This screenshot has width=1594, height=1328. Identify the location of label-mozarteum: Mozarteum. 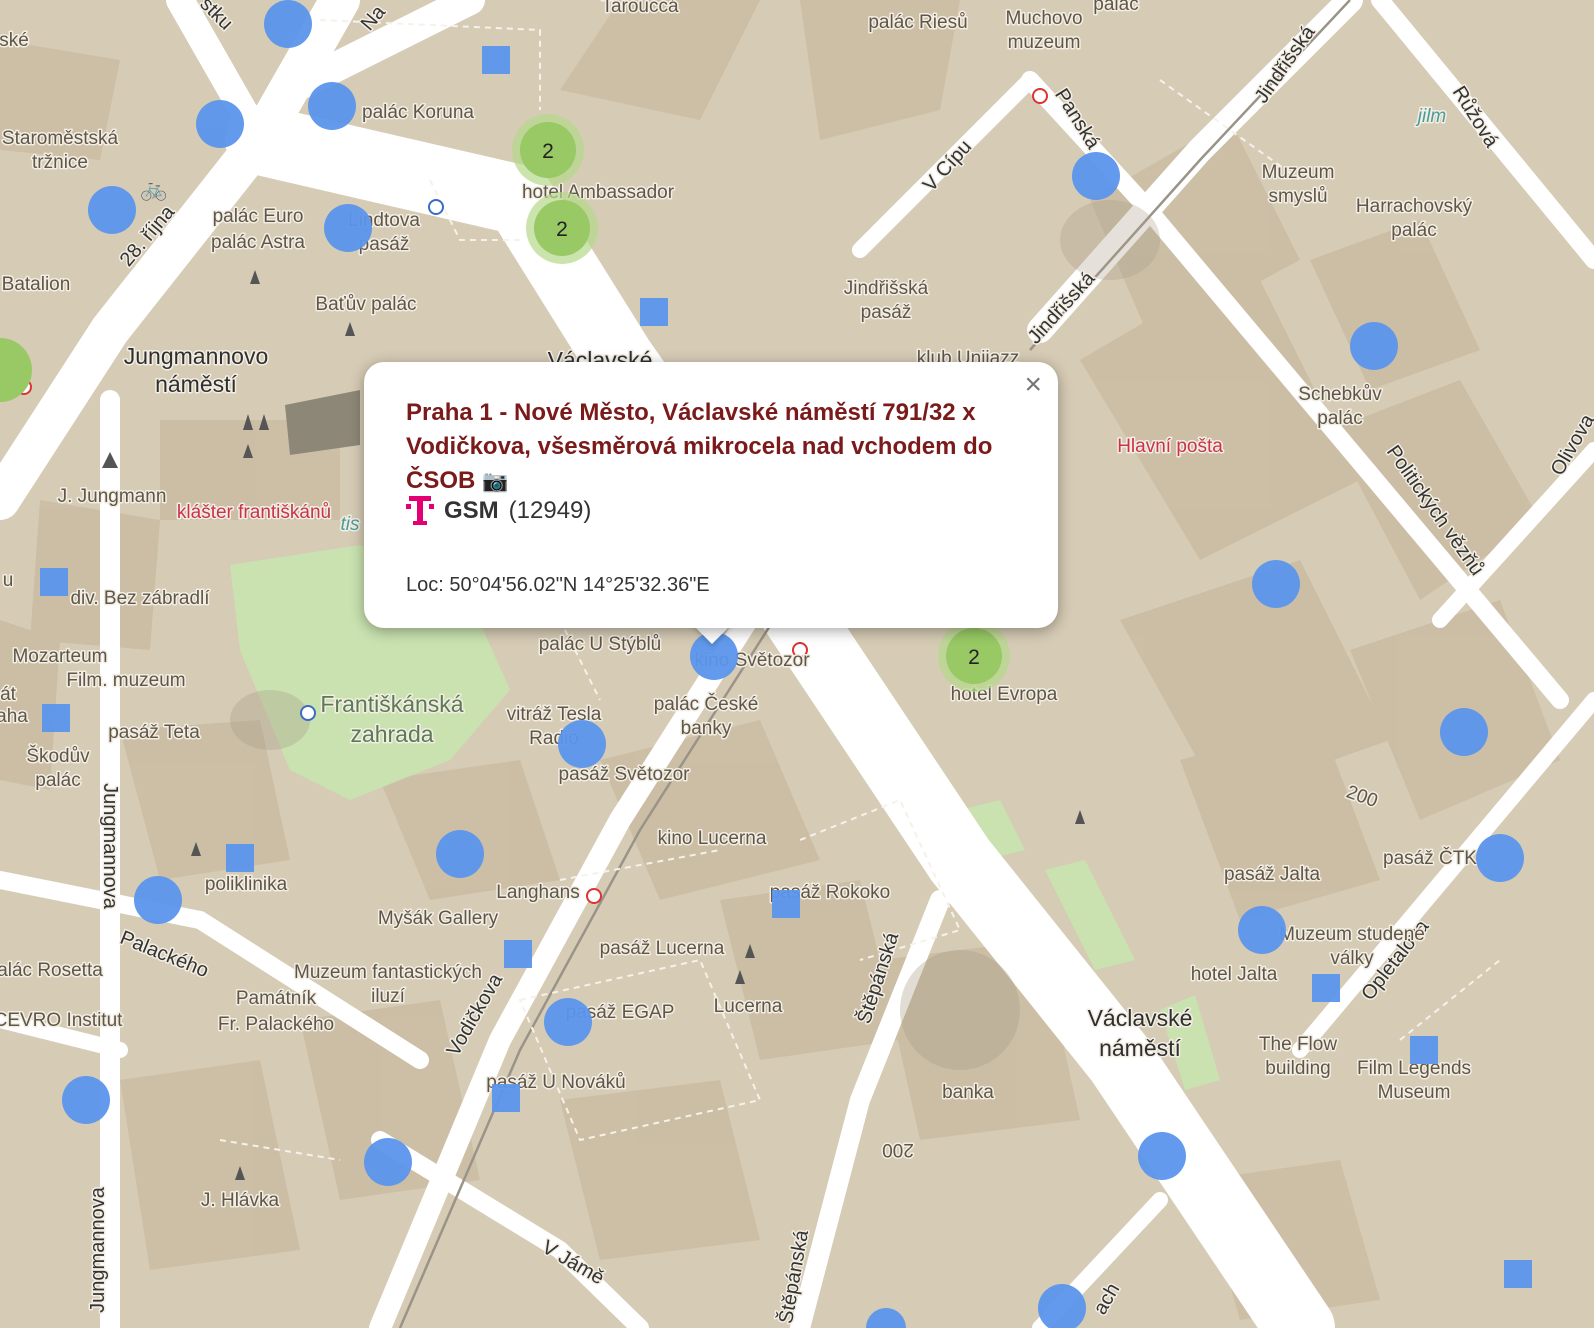
(59, 656).